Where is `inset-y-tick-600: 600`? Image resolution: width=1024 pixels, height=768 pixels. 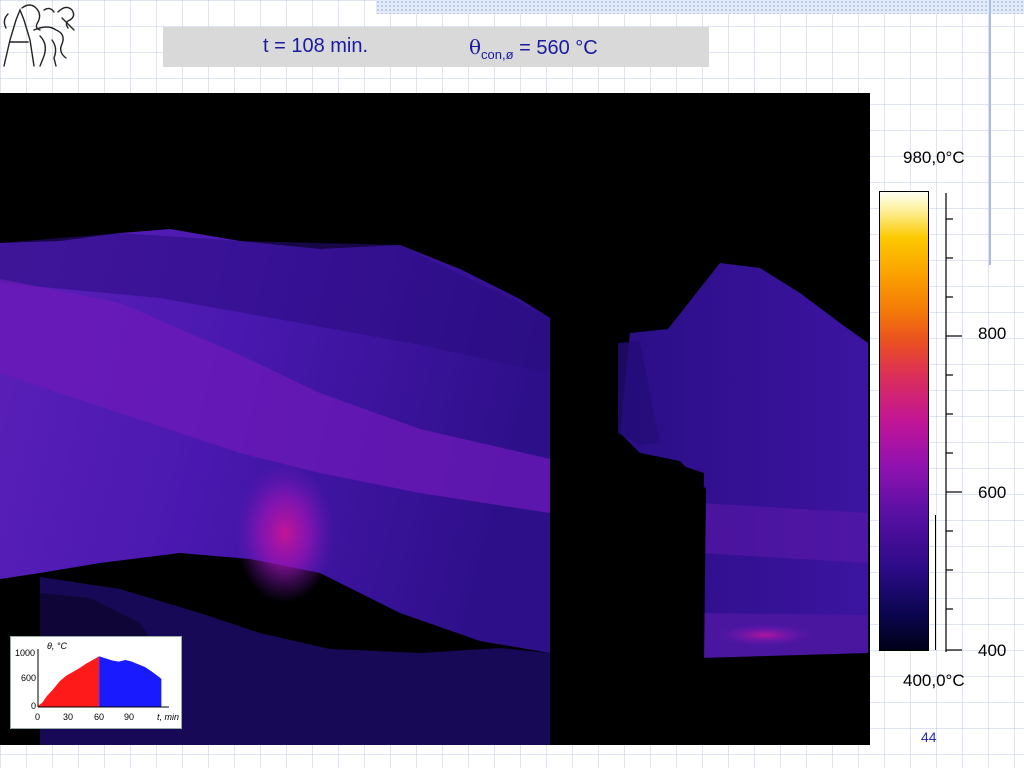 inset-y-tick-600: 600 is located at coordinates (28, 678).